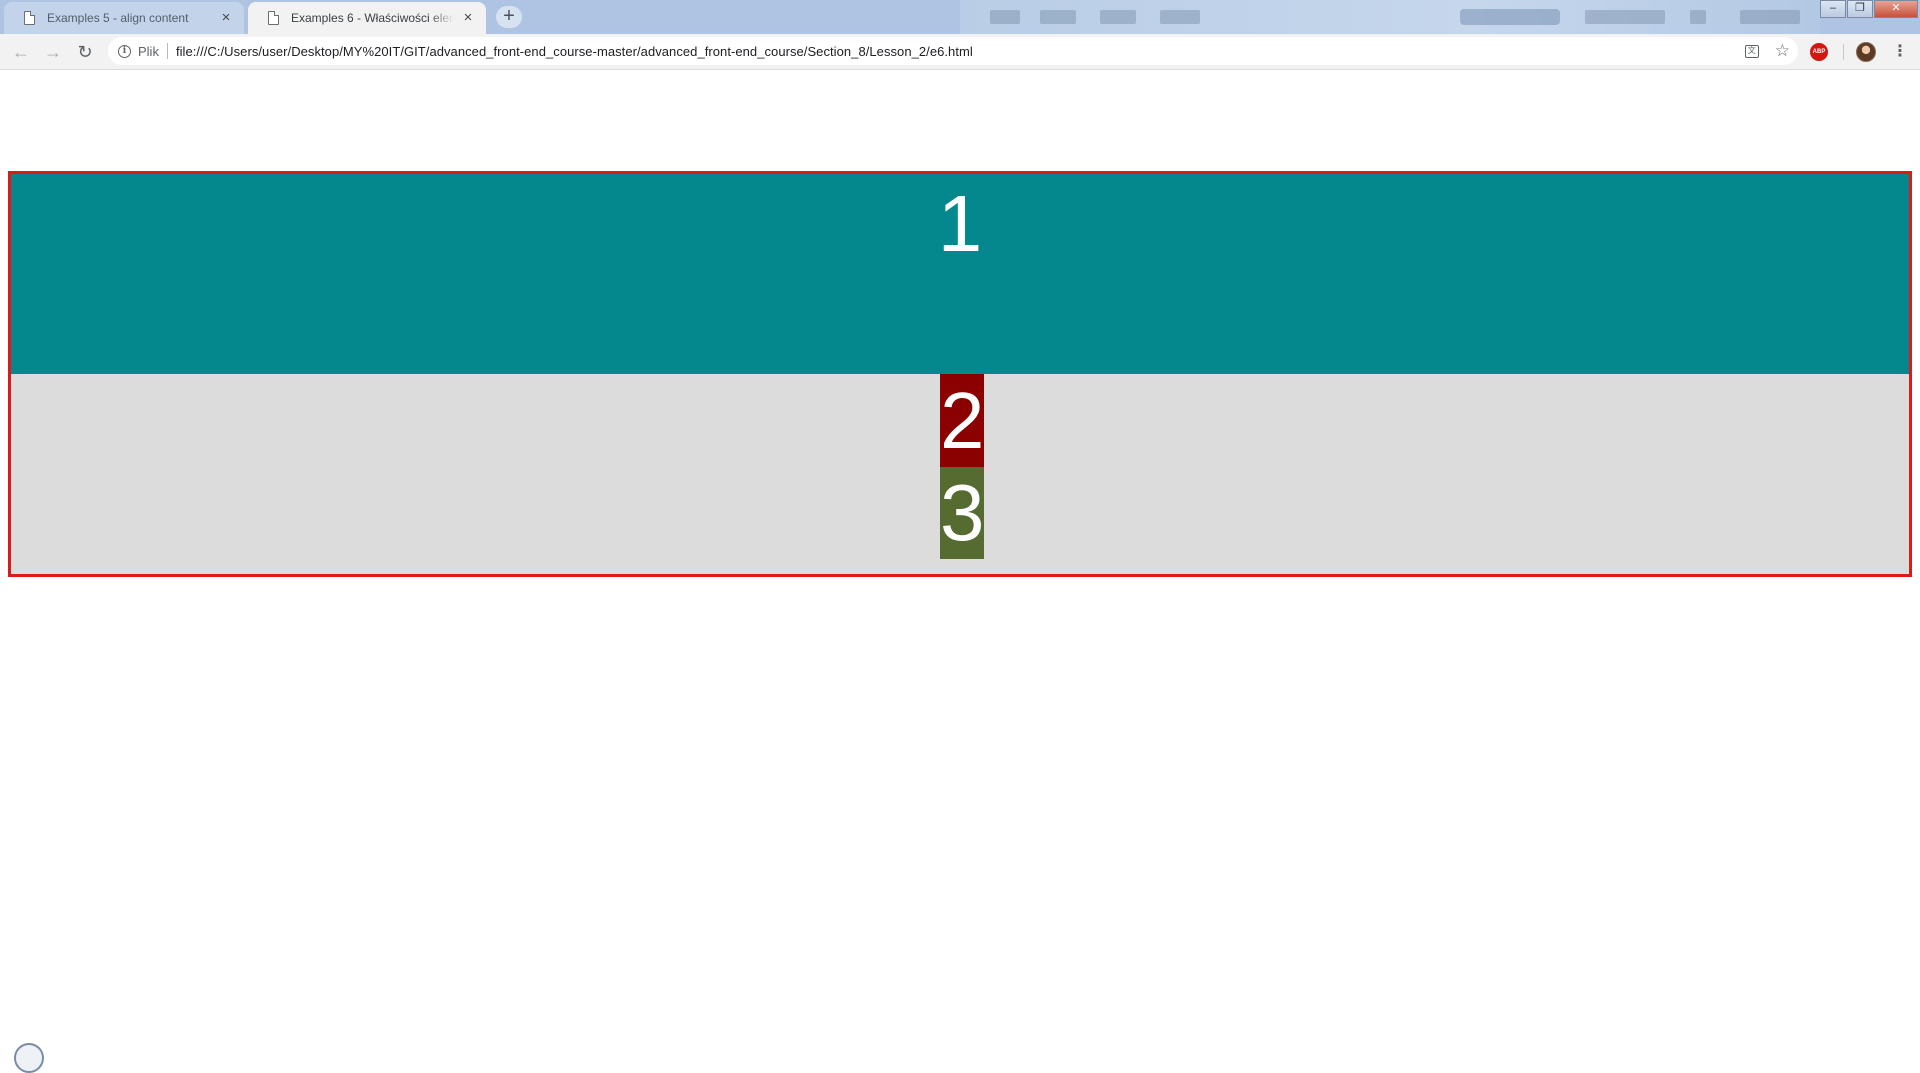 This screenshot has width=1920, height=1073. I want to click on corner-widget-icon, so click(29, 1058).